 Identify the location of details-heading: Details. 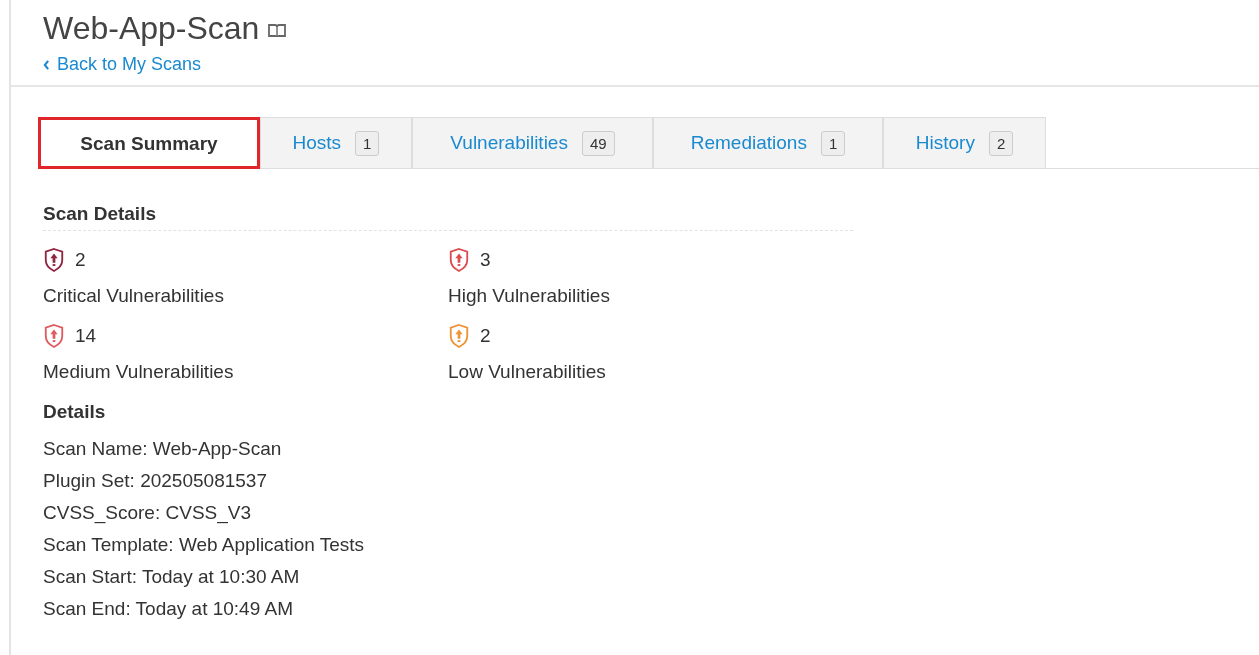
(75, 412).